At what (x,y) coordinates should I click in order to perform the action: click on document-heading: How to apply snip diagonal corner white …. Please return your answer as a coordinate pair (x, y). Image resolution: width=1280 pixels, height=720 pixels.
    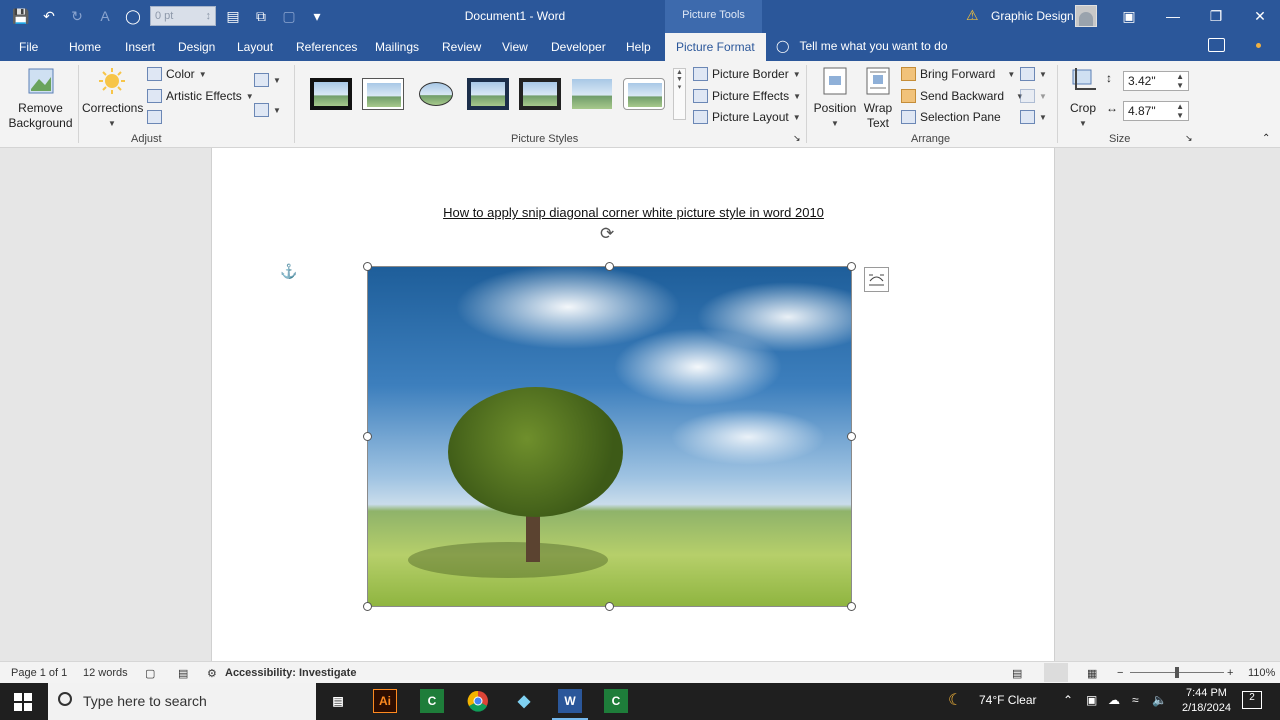
    Looking at the image, I should click on (633, 212).